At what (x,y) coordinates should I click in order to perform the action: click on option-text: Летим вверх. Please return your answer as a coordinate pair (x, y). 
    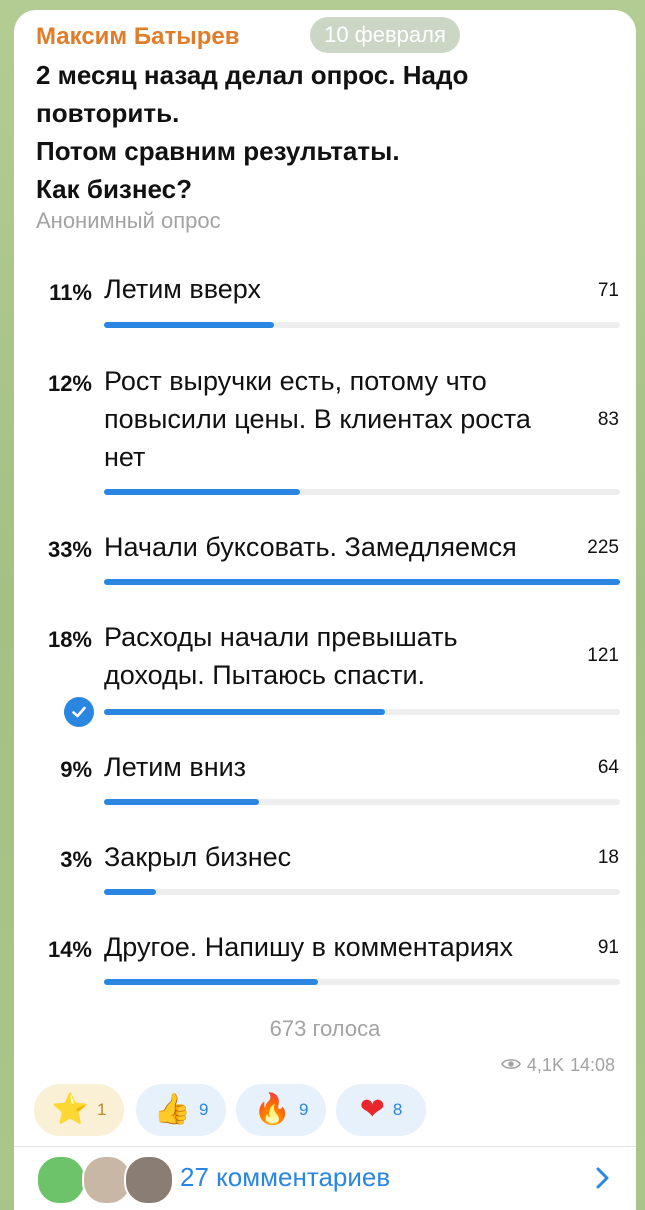
    Looking at the image, I should click on (182, 289).